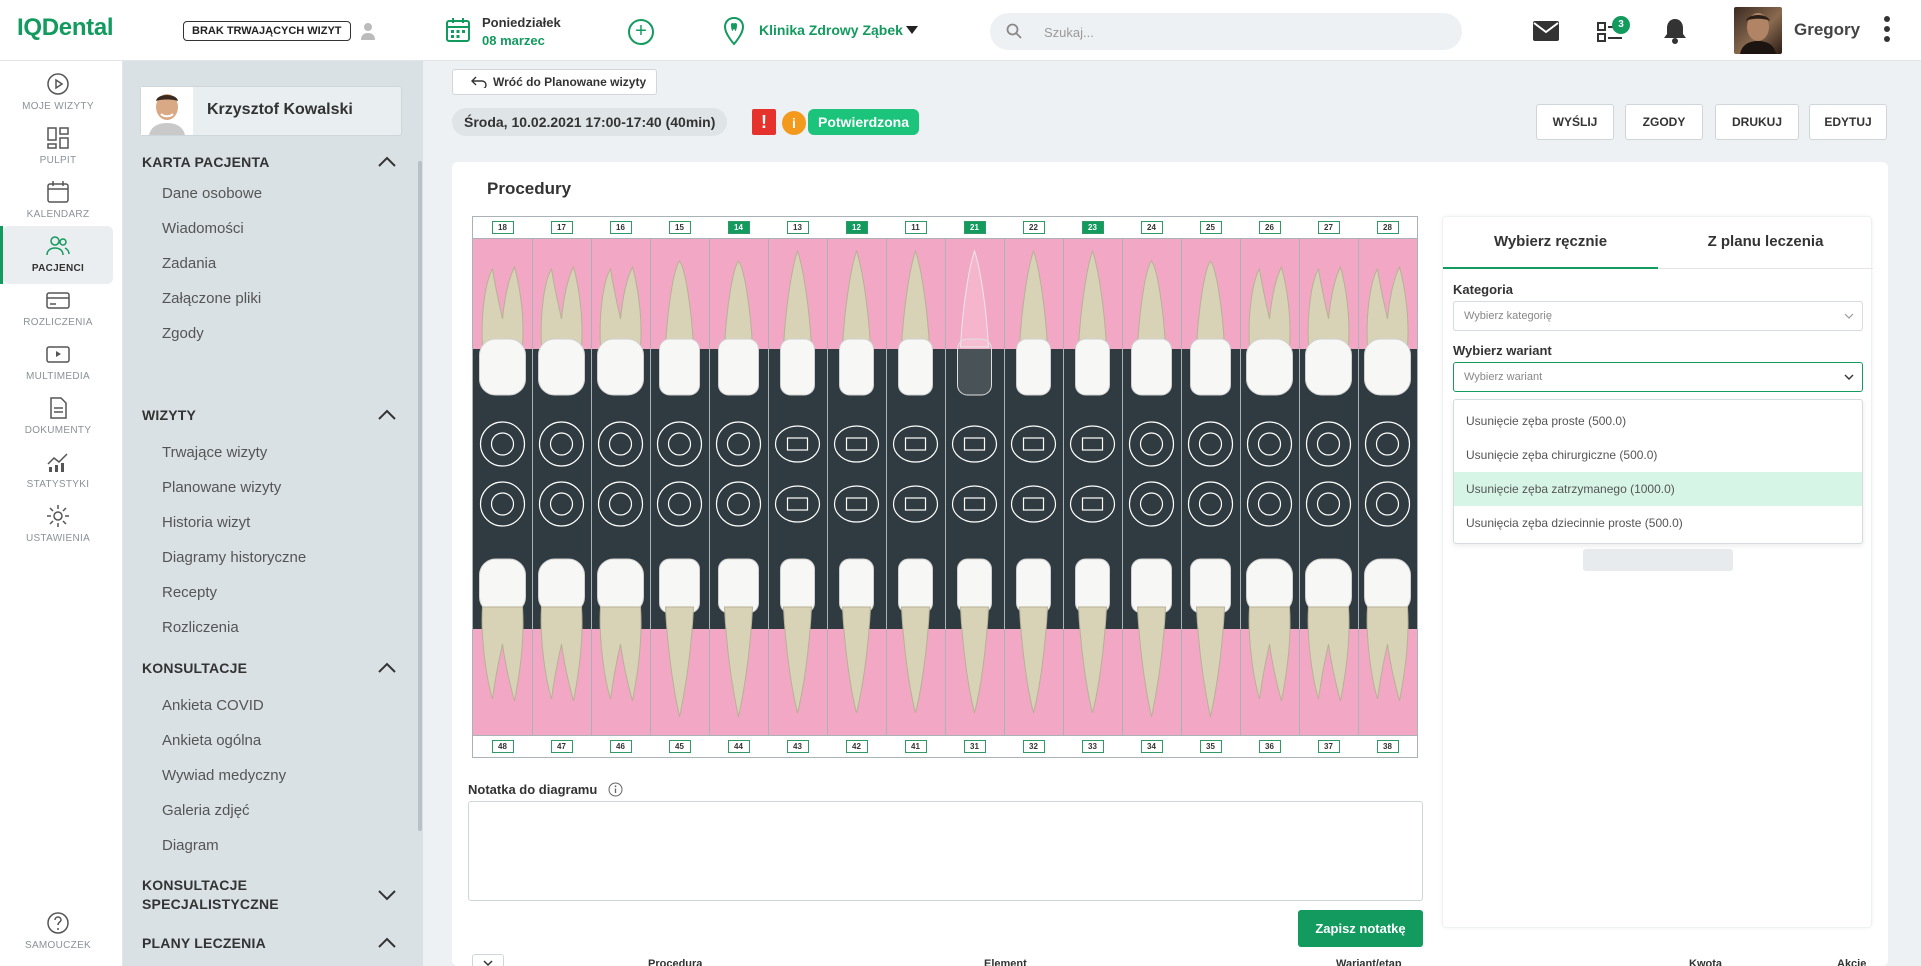 This screenshot has height=966, width=1921. I want to click on more-menu-icon, so click(1887, 31).